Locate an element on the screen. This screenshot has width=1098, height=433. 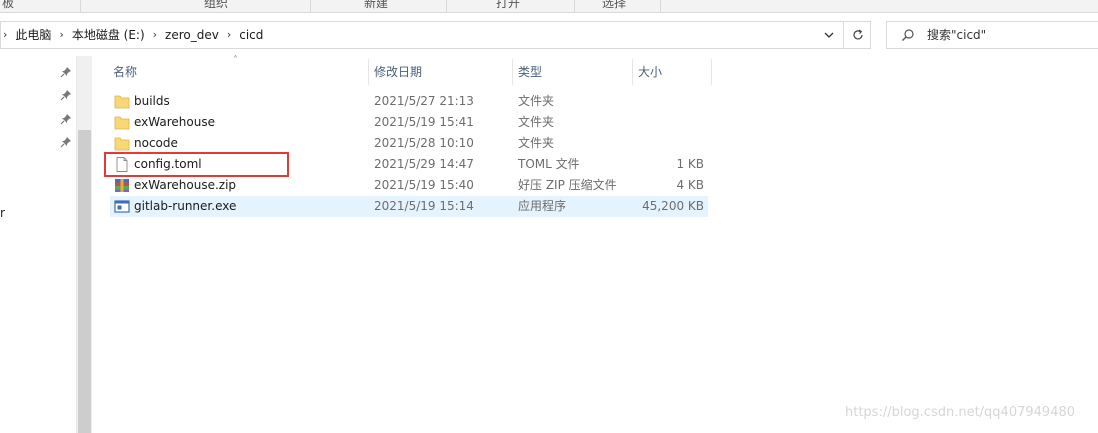
search-box: 搜索"cicd" is located at coordinates (992, 35).